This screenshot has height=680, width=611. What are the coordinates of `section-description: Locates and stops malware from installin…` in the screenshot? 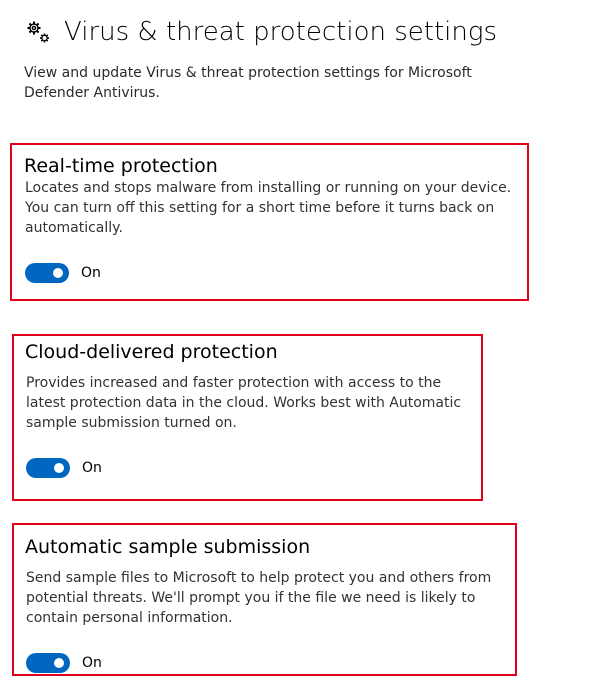 It's located at (268, 208).